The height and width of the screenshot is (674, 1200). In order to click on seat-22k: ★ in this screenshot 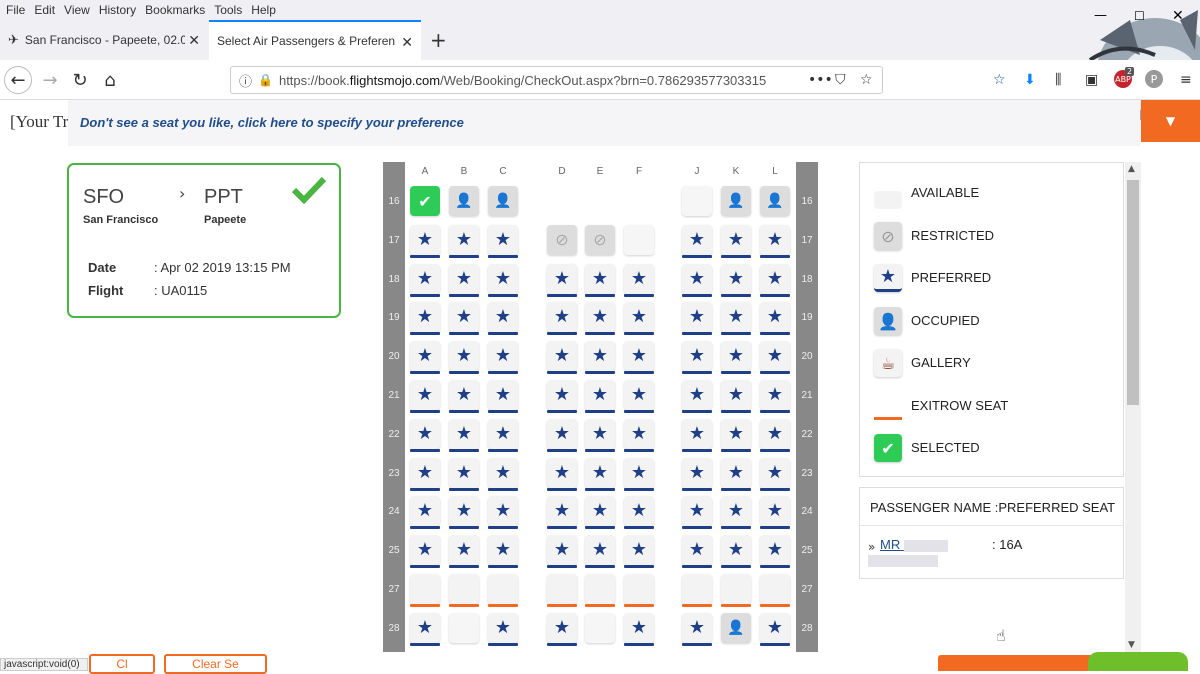, I will do `click(736, 435)`.